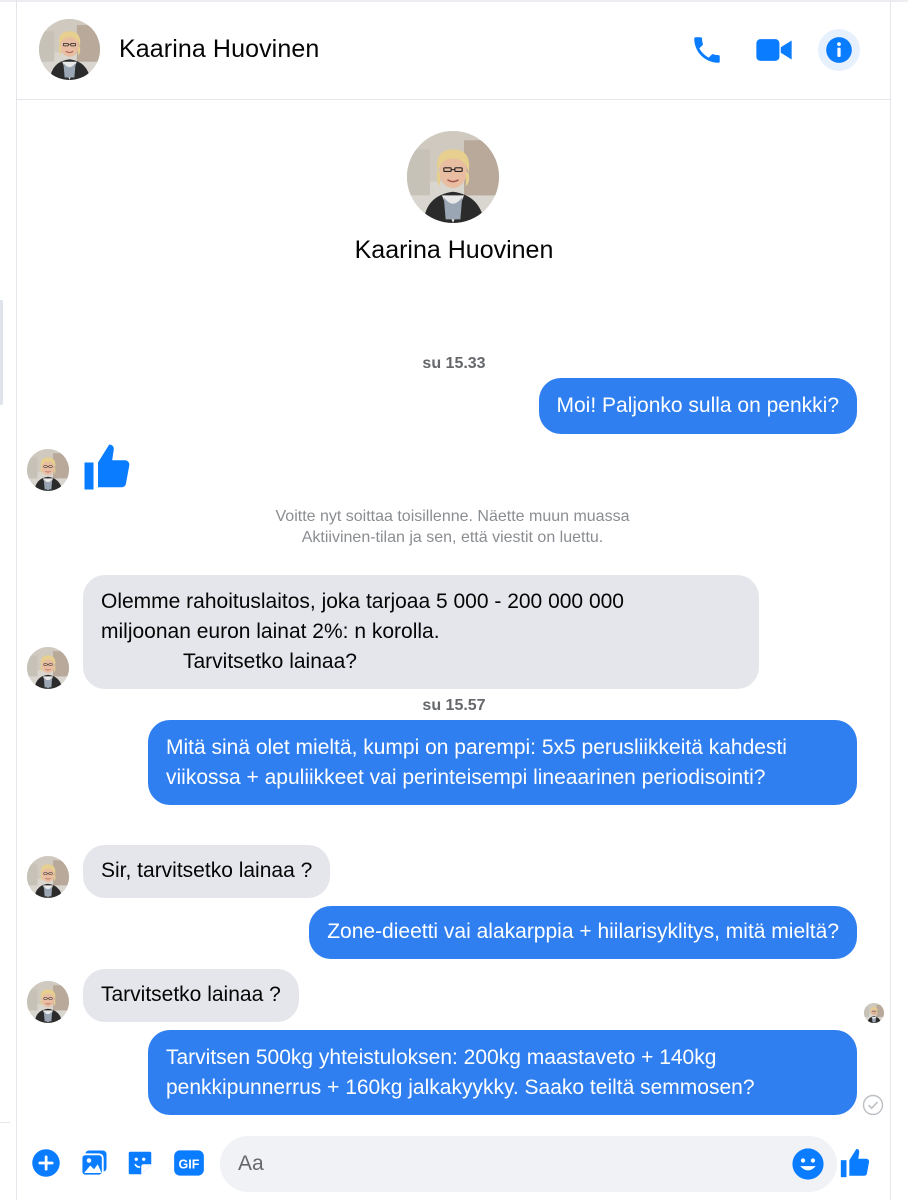  I want to click on sidebar-edge, so click(1, 352).